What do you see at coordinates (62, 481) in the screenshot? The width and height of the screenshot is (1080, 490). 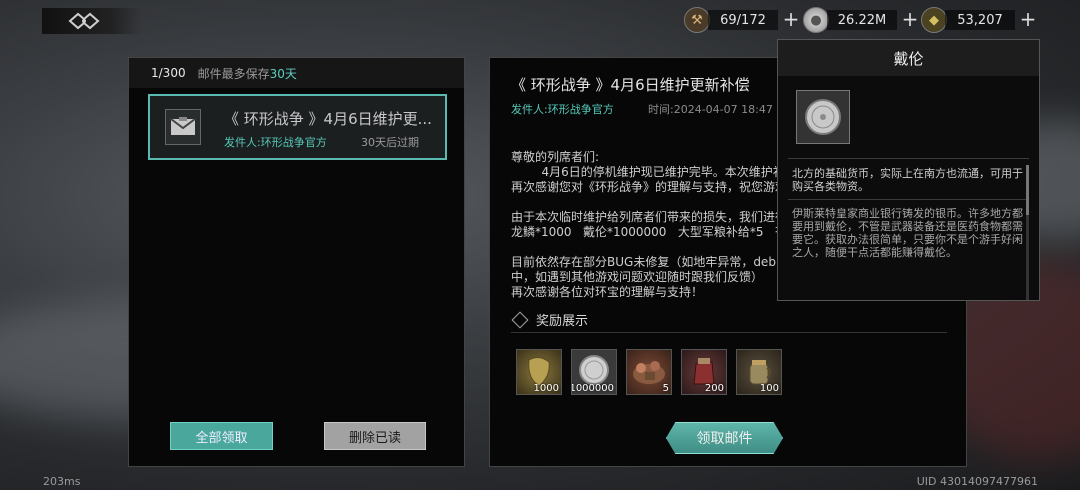 I see `ping-indicator: 203ms` at bounding box center [62, 481].